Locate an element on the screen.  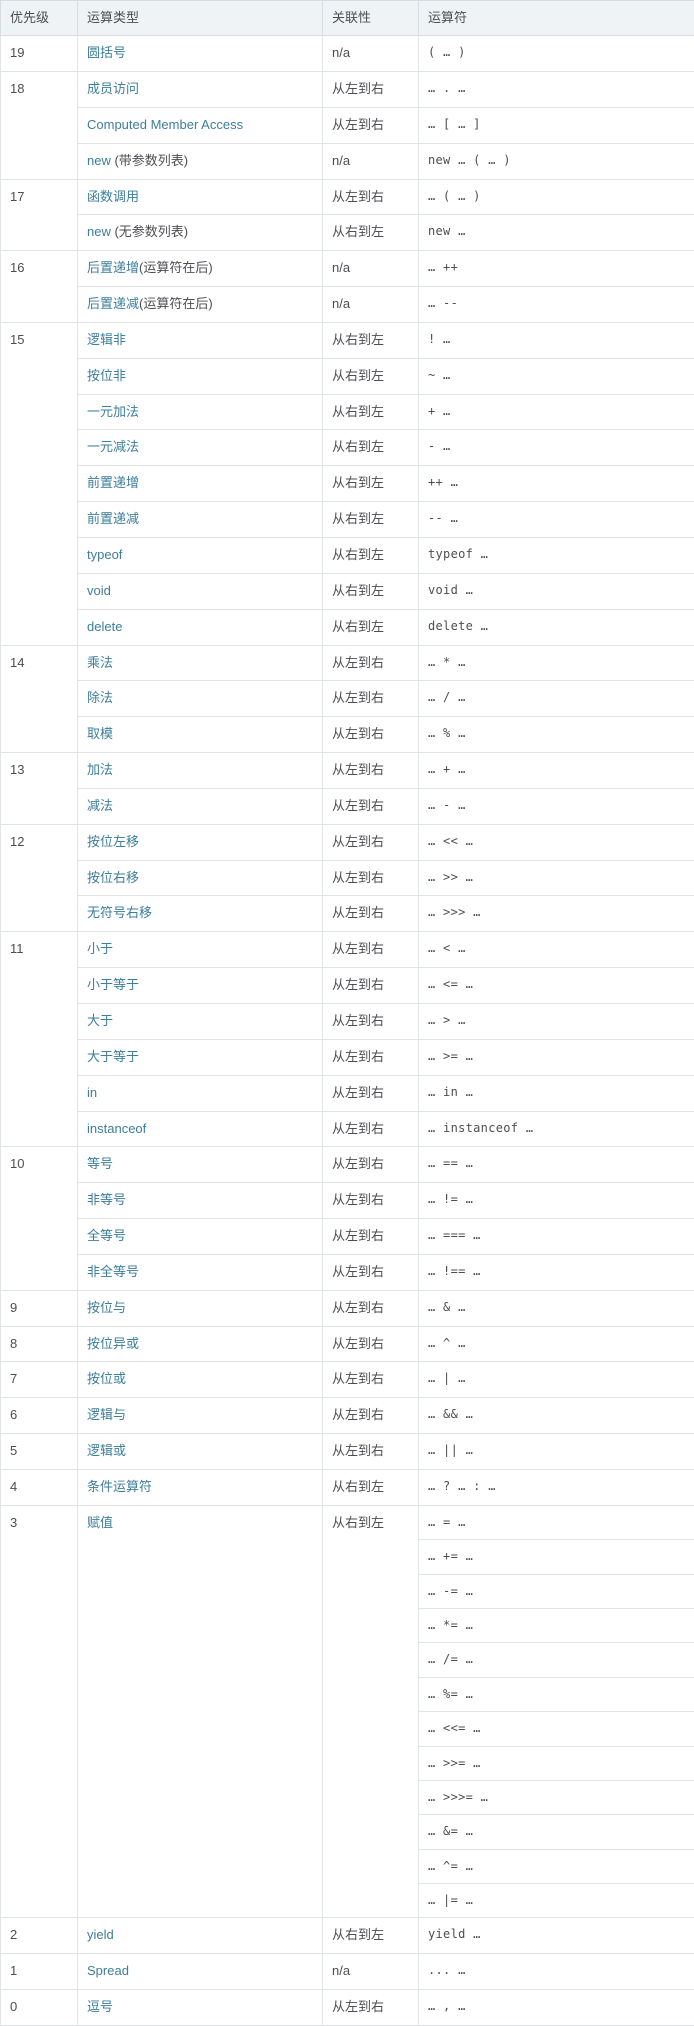
operator-type-cell: 非全等号 is located at coordinates (200, 1272).